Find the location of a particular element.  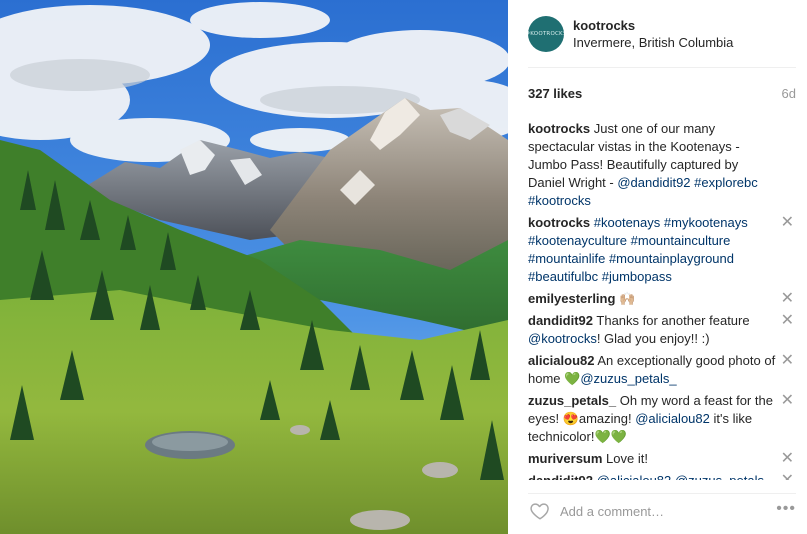

comment-footer: ••• is located at coordinates (662, 511).